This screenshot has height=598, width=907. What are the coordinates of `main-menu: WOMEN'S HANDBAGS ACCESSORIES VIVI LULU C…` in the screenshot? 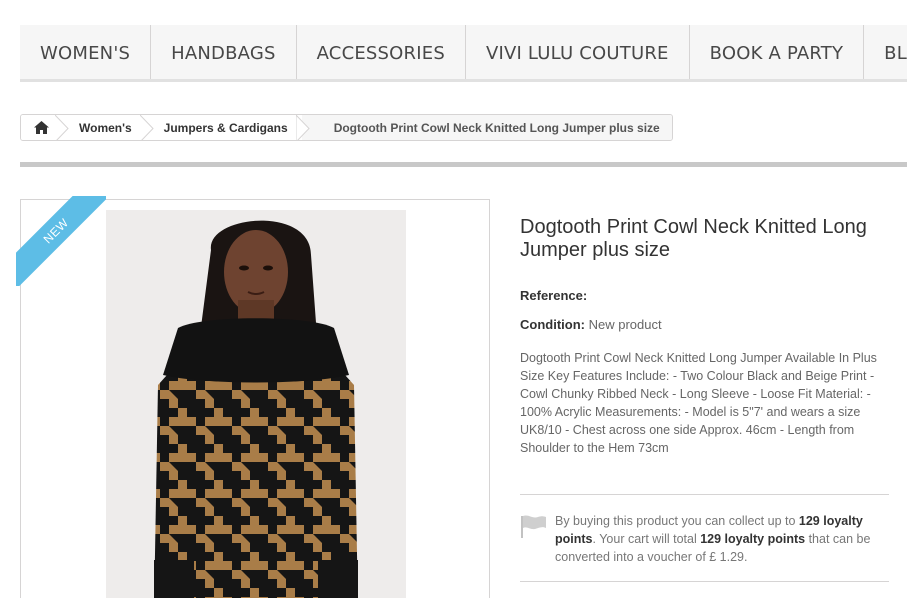 It's located at (463, 53).